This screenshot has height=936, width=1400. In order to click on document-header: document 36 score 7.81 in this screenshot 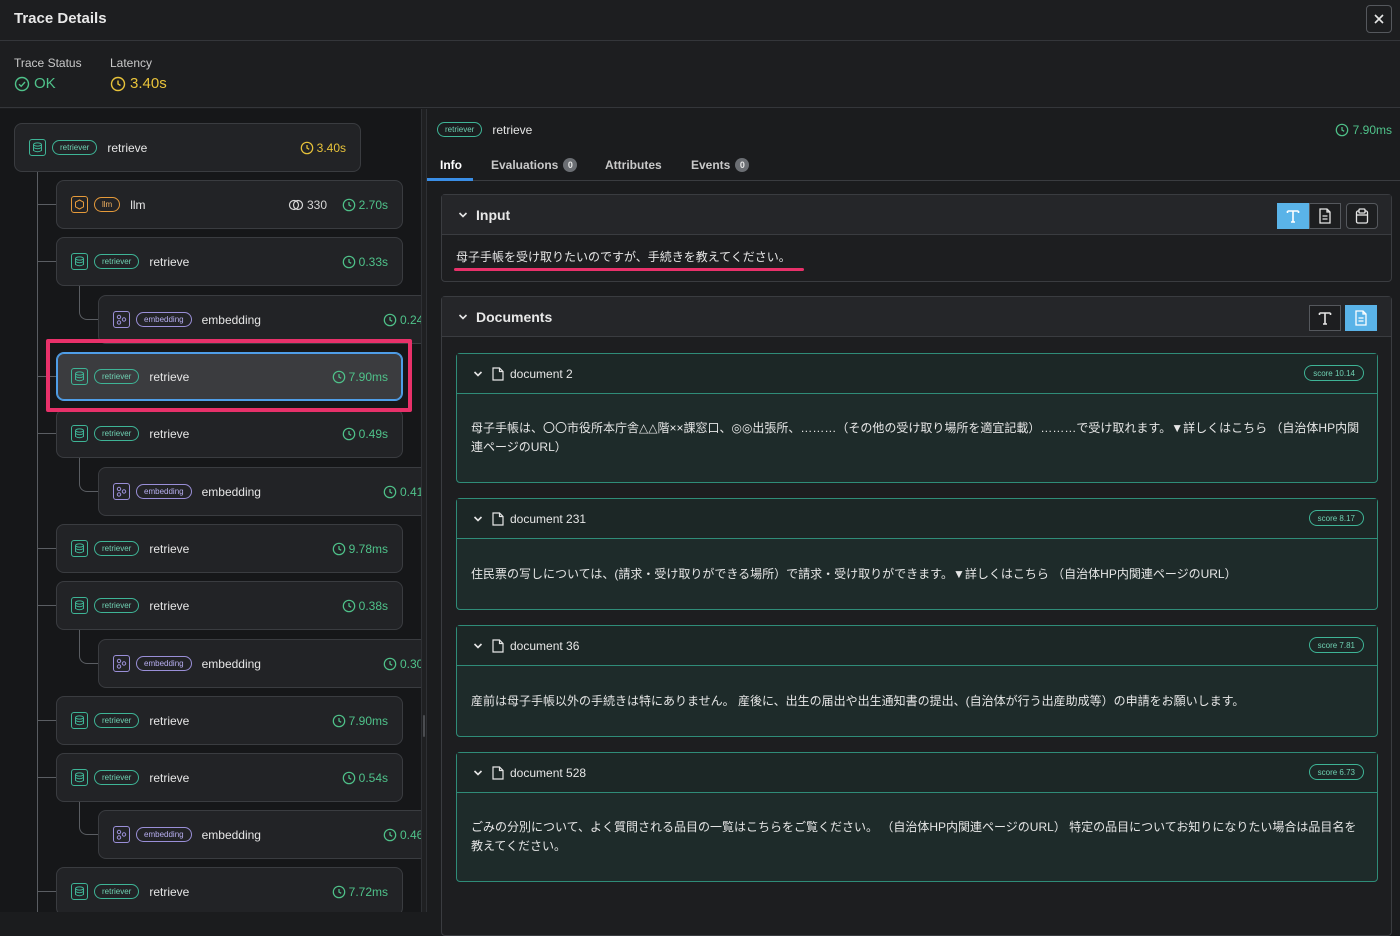, I will do `click(917, 646)`.